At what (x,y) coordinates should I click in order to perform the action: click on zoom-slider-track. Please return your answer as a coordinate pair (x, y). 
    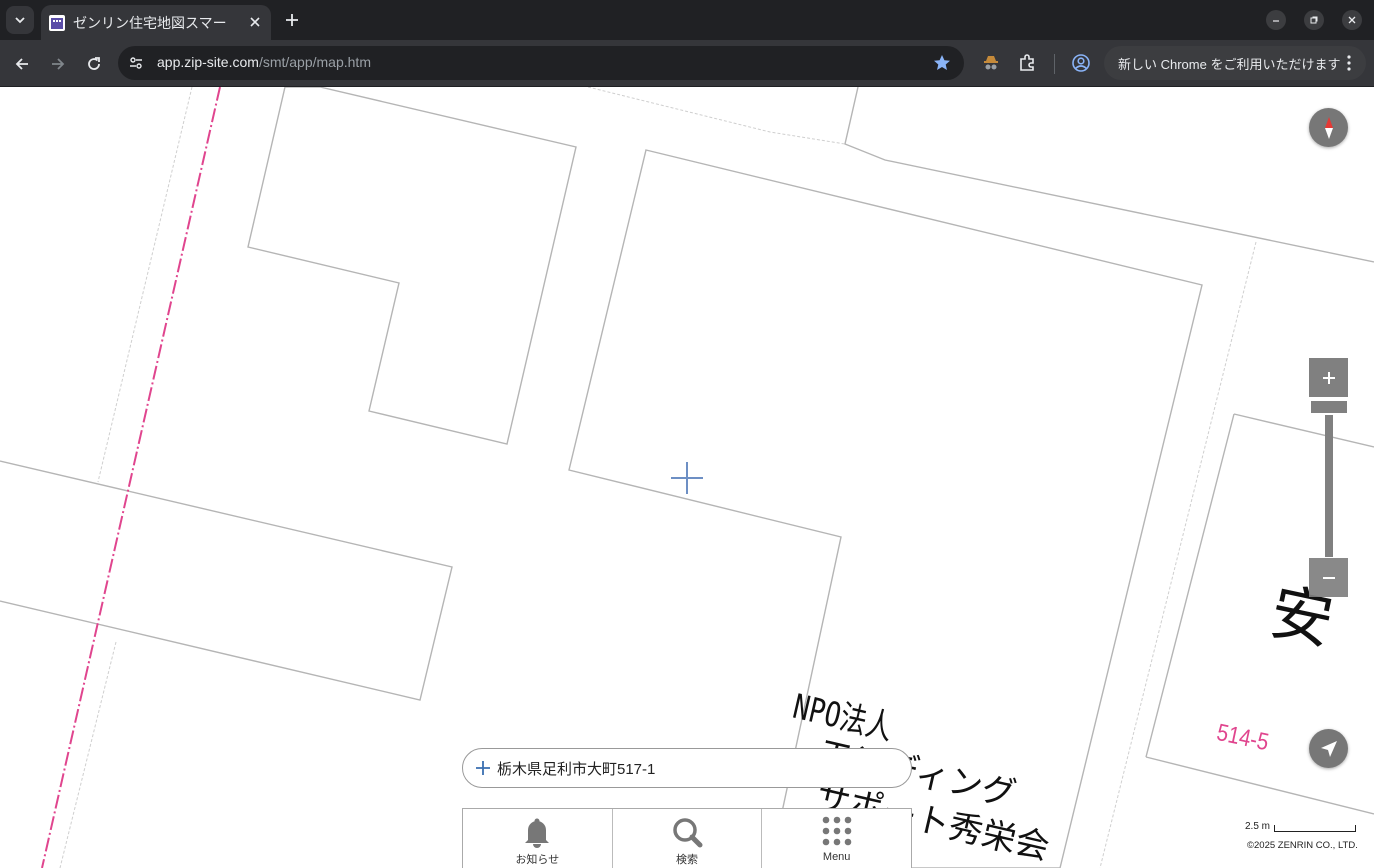
    Looking at the image, I should click on (1329, 486).